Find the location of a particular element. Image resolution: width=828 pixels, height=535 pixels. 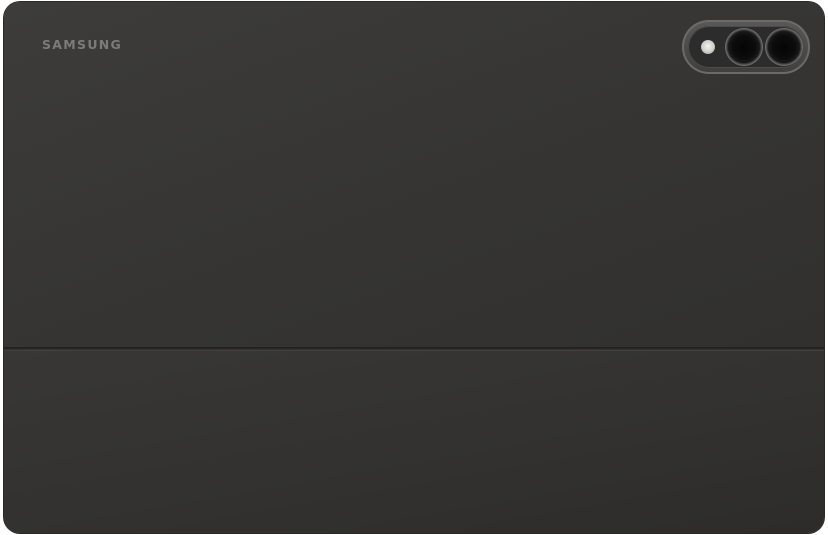

camera-module is located at coordinates (746, 47).